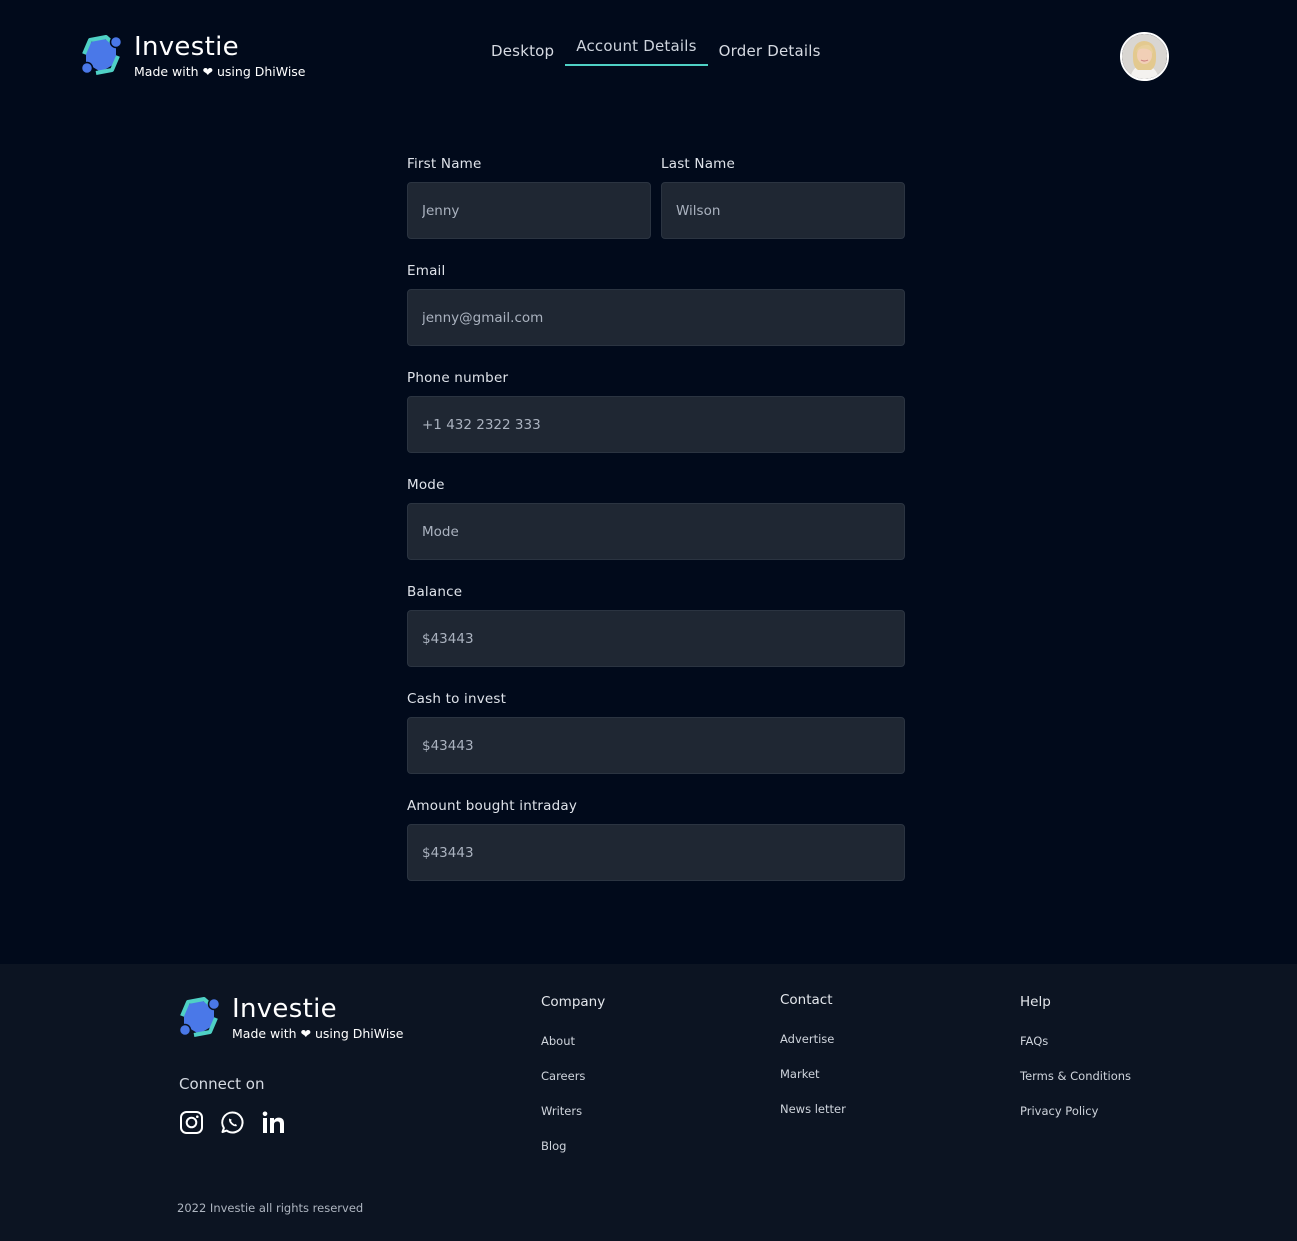  I want to click on amount-intraday-field, so click(656, 852).